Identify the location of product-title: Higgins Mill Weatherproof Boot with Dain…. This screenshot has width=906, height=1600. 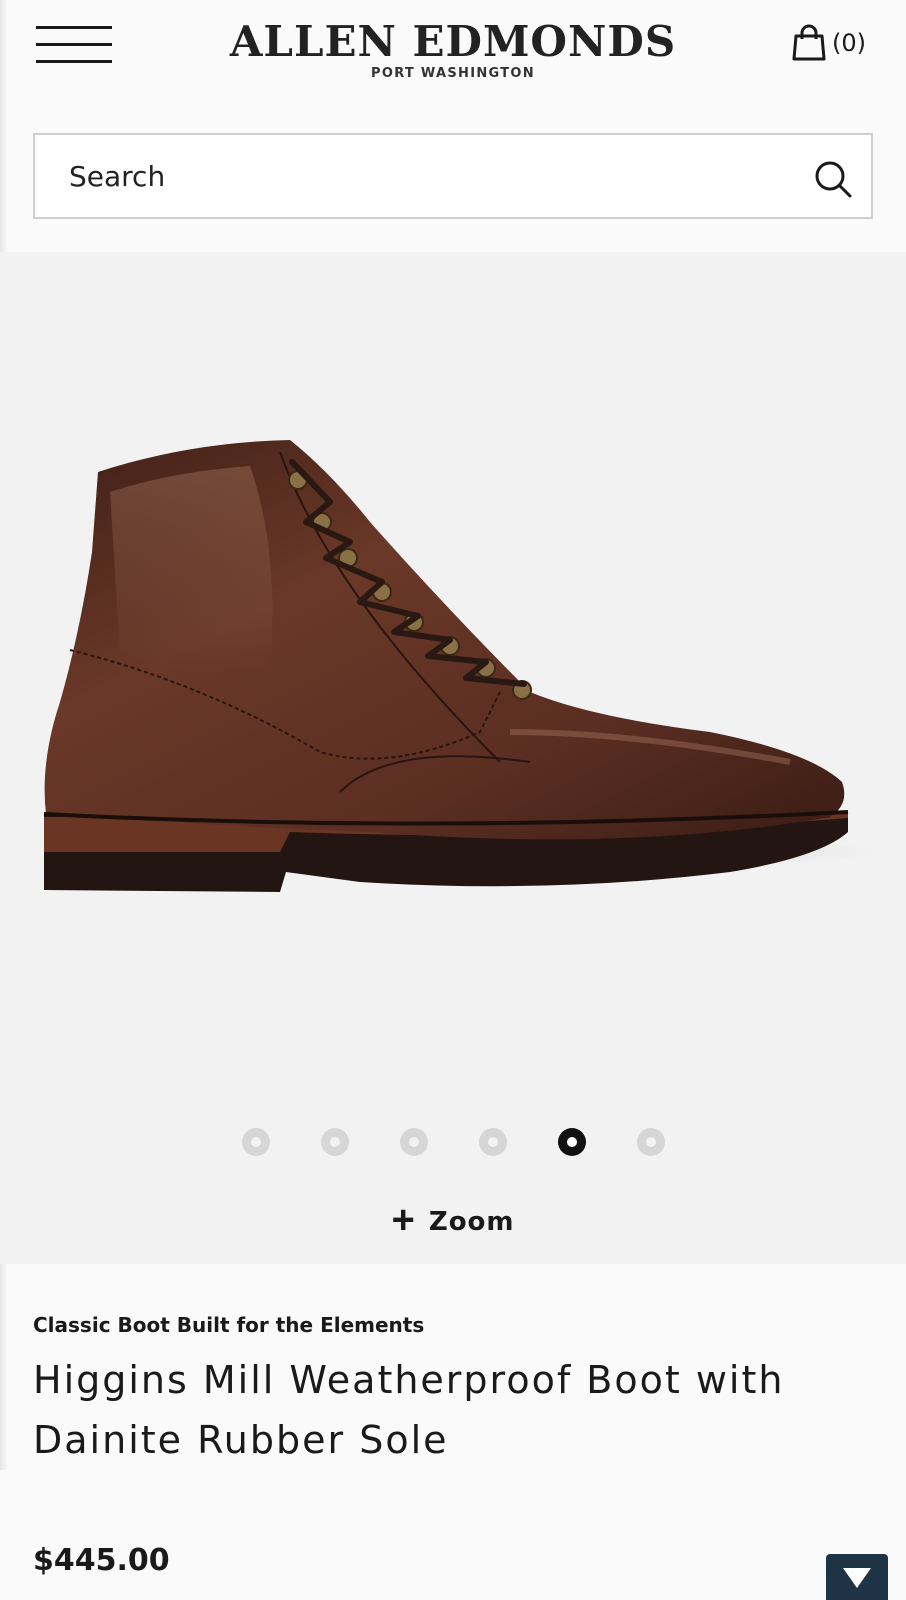
(409, 1410).